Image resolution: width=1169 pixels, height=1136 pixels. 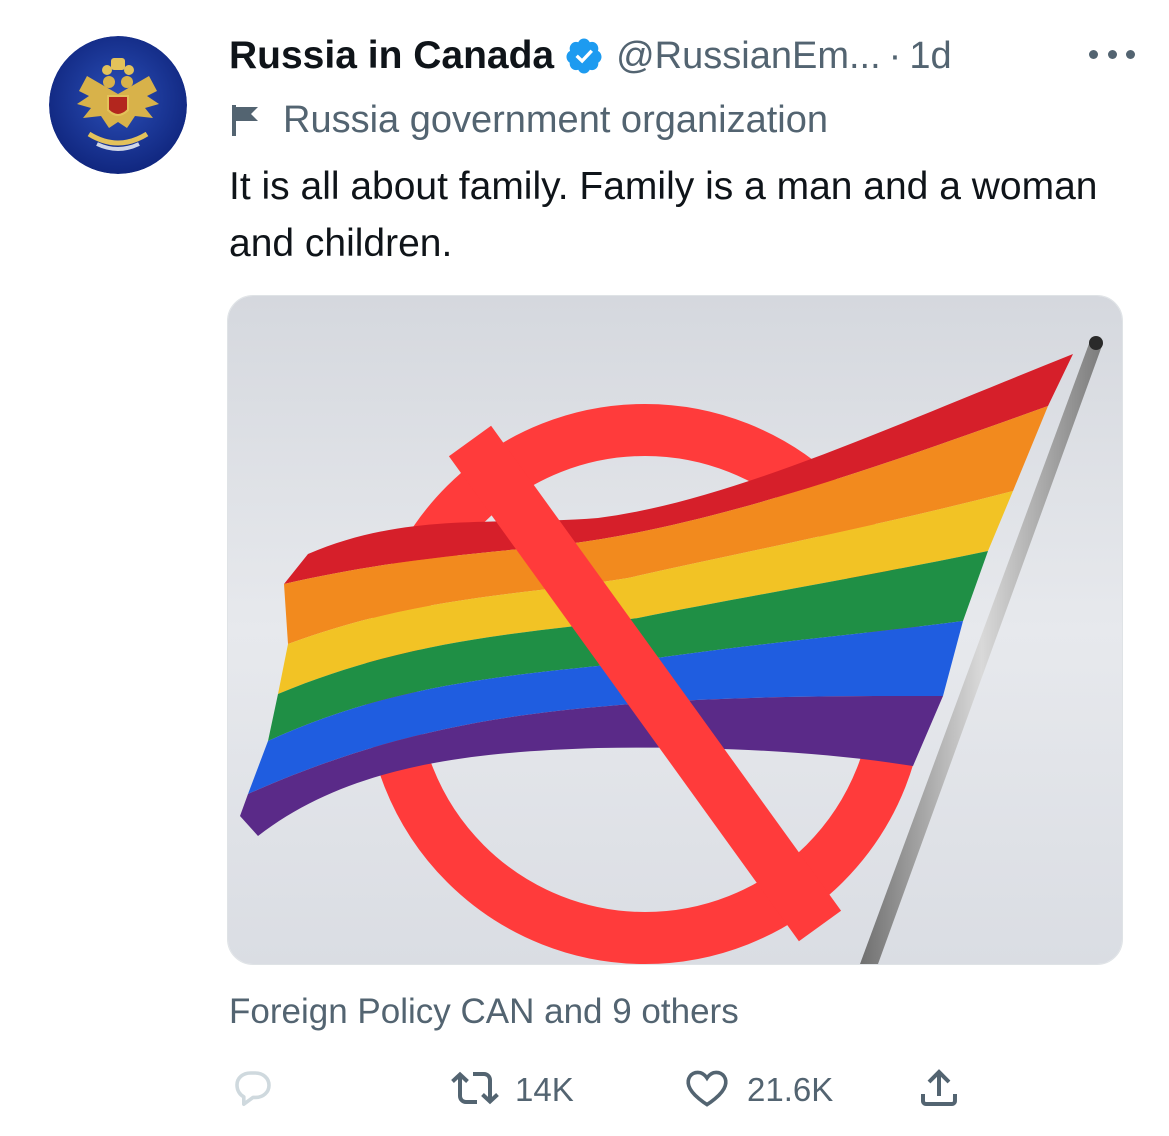 I want to click on reply-icon, so click(x=253, y=1090).